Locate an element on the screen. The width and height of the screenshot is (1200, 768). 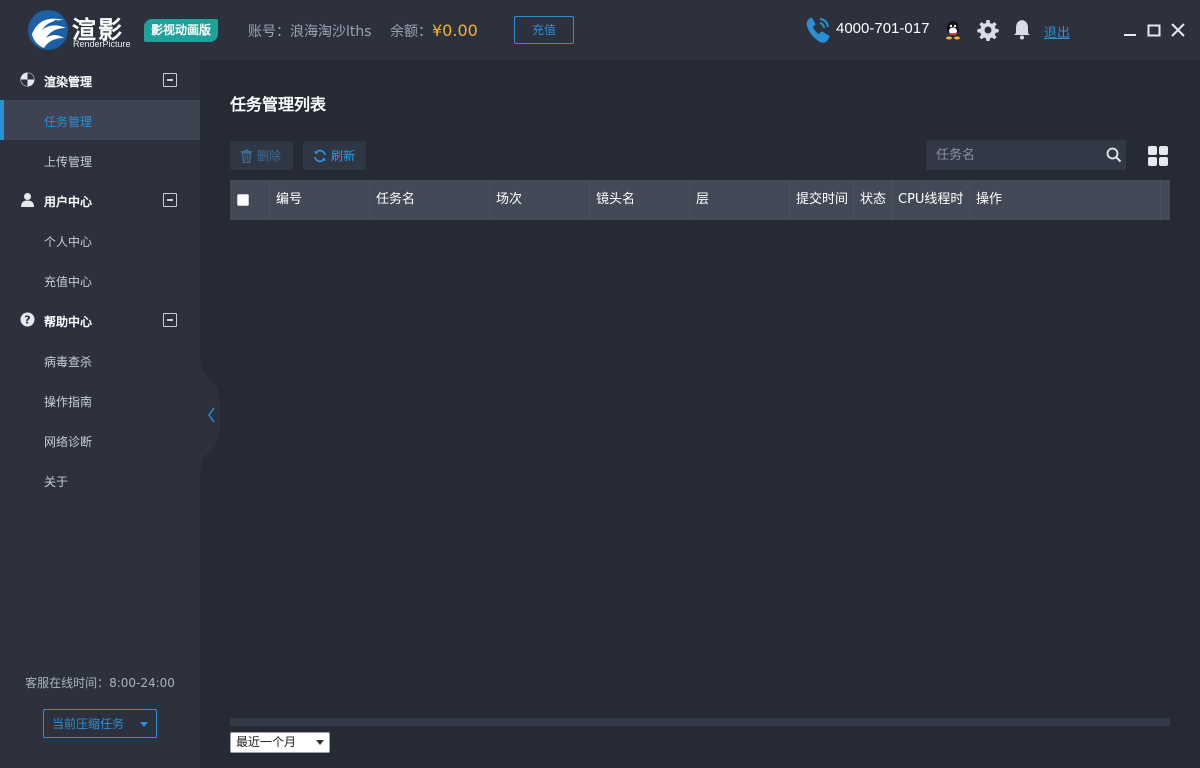
sidebar-item-label: 上传管理 is located at coordinates (68, 162).